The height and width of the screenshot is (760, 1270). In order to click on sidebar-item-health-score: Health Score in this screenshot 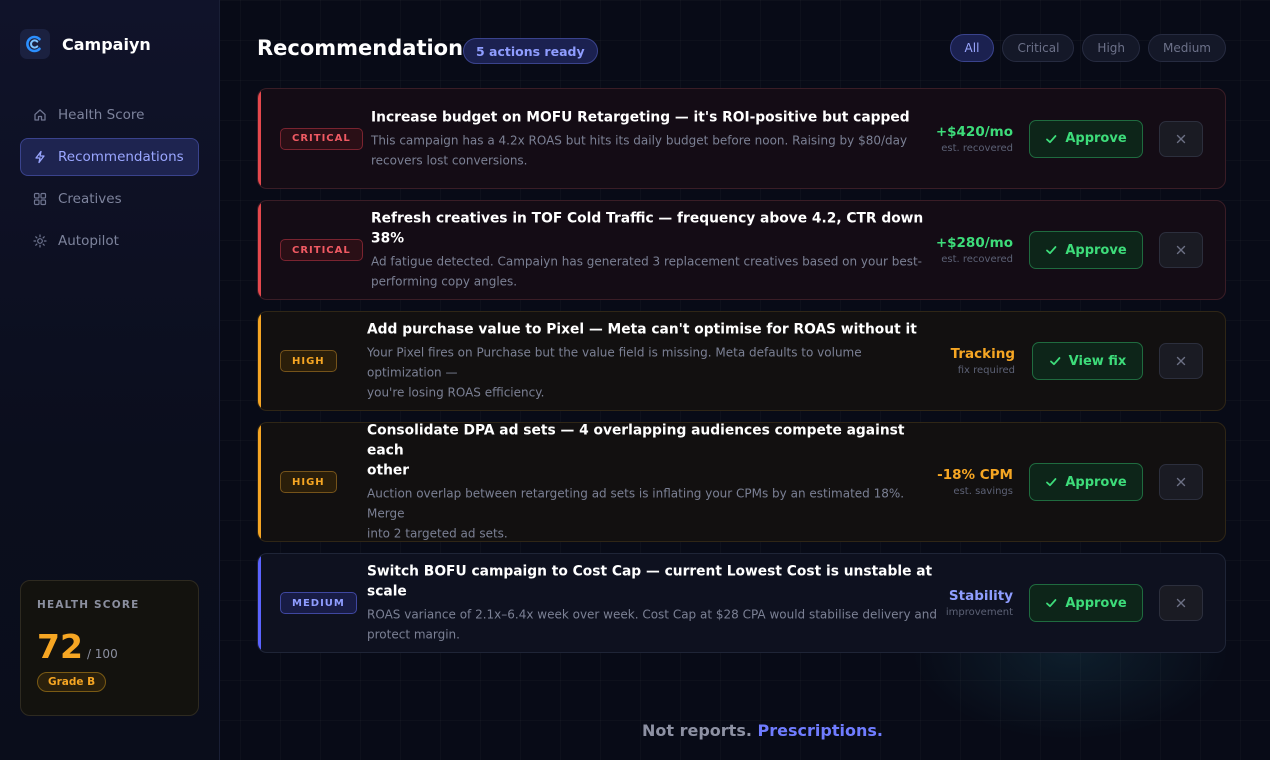, I will do `click(109, 115)`.